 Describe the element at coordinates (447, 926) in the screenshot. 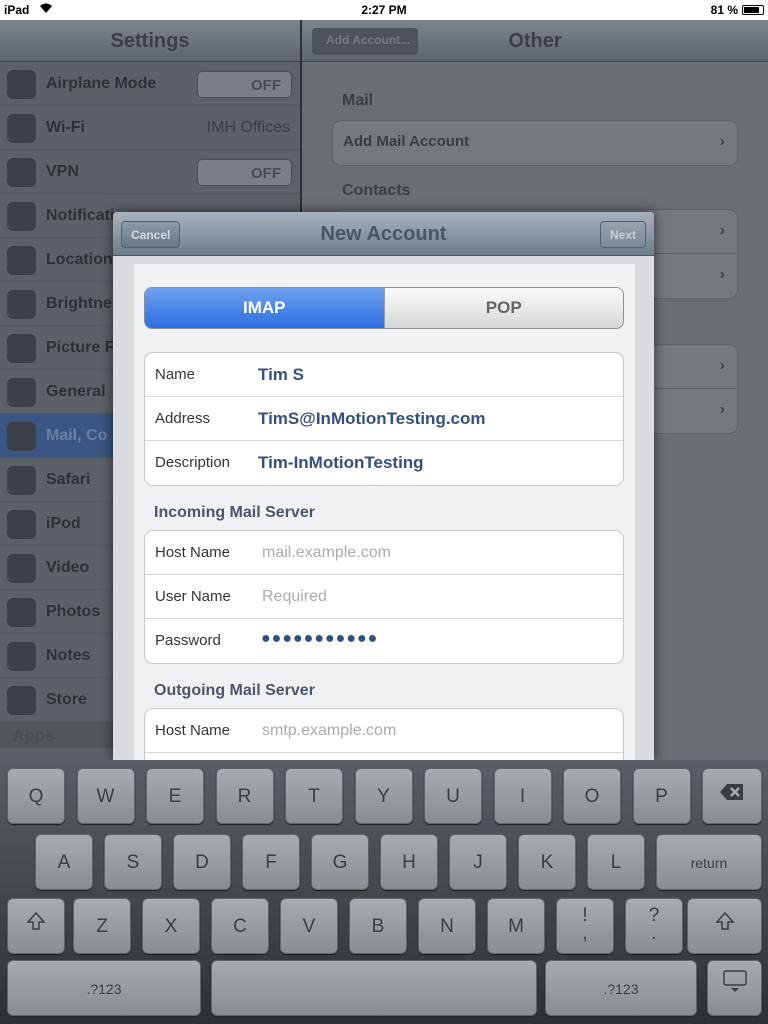

I see `key-n: N` at that location.